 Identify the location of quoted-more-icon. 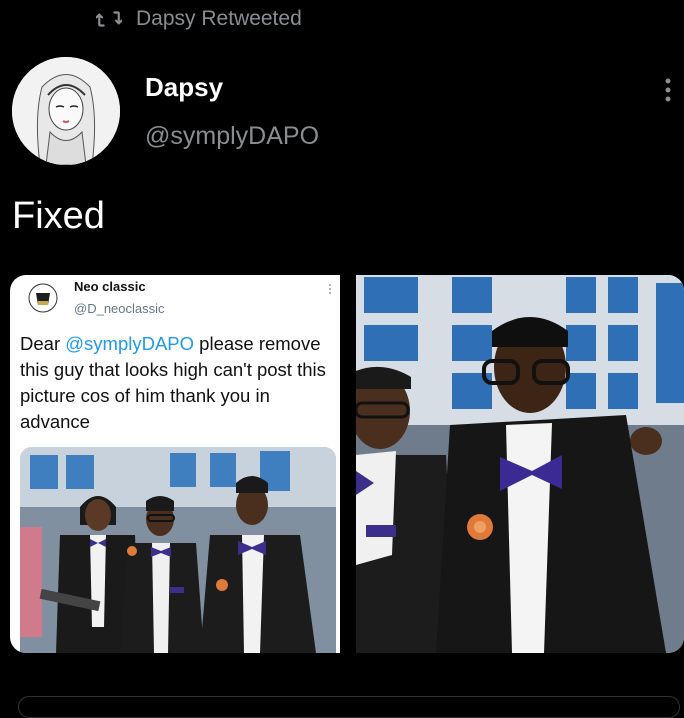
(330, 289).